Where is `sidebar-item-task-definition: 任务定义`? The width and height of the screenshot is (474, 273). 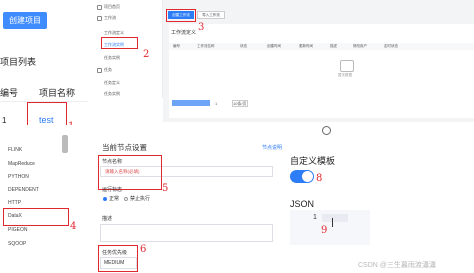
sidebar-item-task-definition: 任务定义 is located at coordinates (112, 83).